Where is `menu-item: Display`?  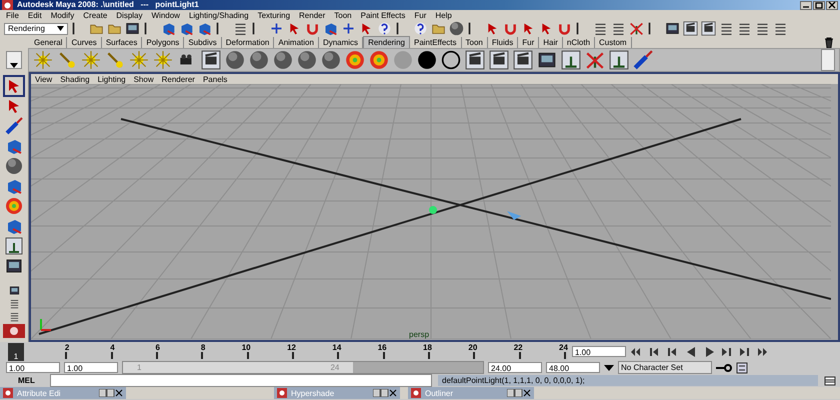 menu-item: Display is located at coordinates (129, 15).